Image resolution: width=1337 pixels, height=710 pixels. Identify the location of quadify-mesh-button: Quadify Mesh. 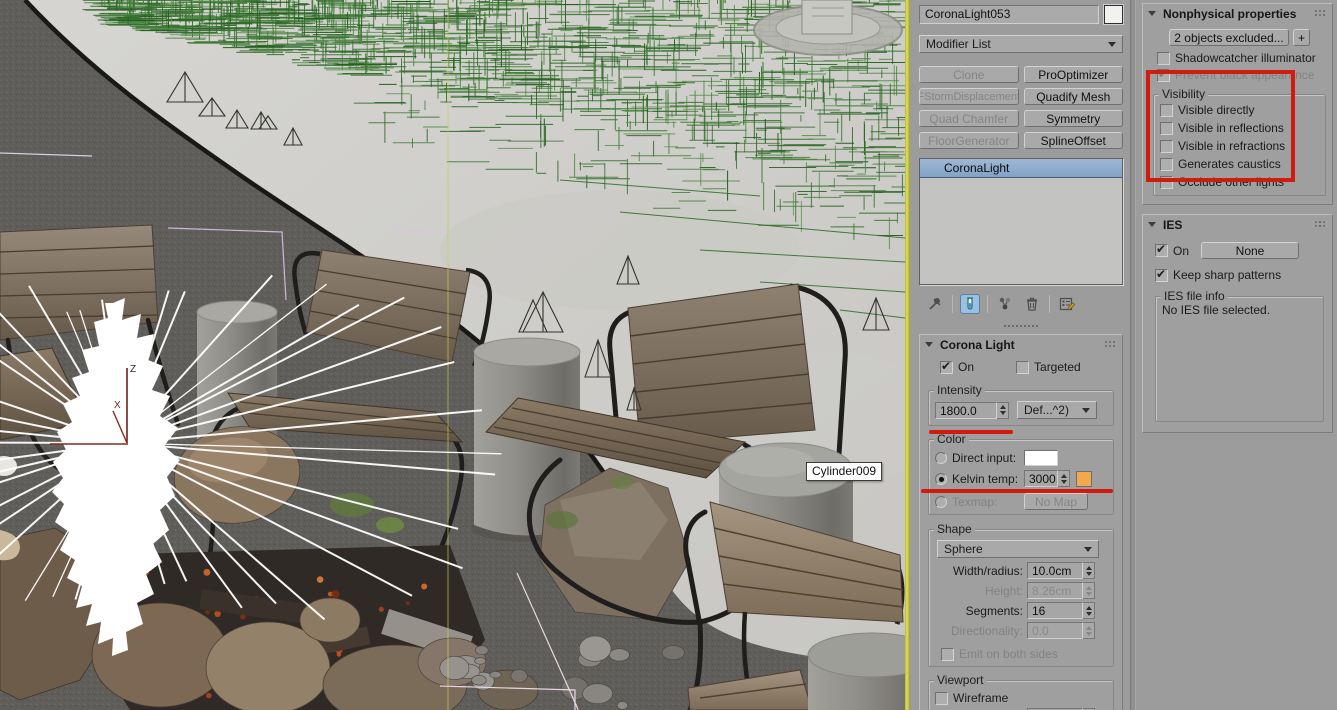
(1073, 96).